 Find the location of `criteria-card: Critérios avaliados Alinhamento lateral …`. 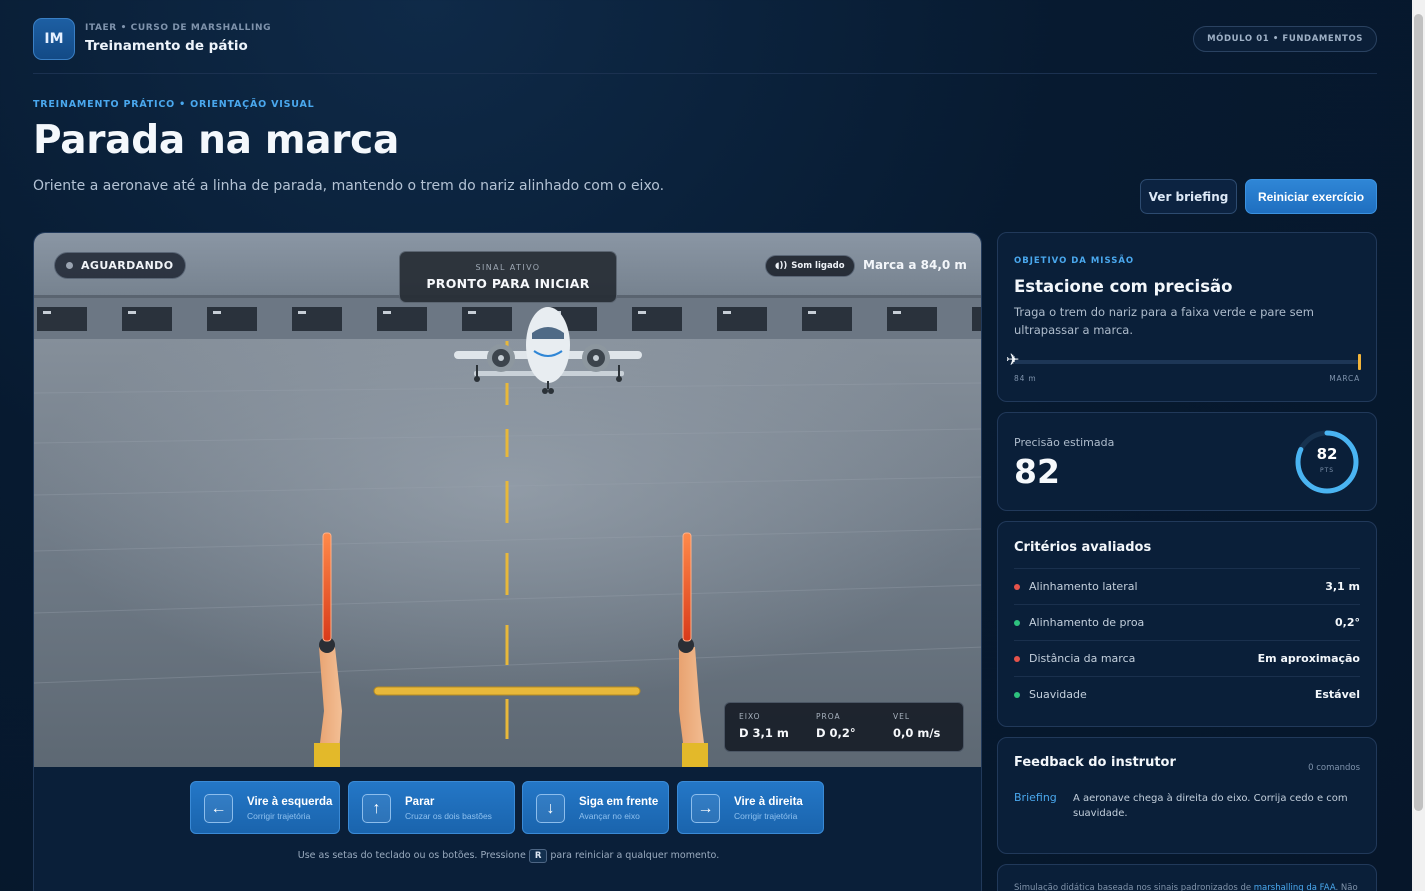

criteria-card: Critérios avaliados Alinhamento lateral … is located at coordinates (1187, 624).